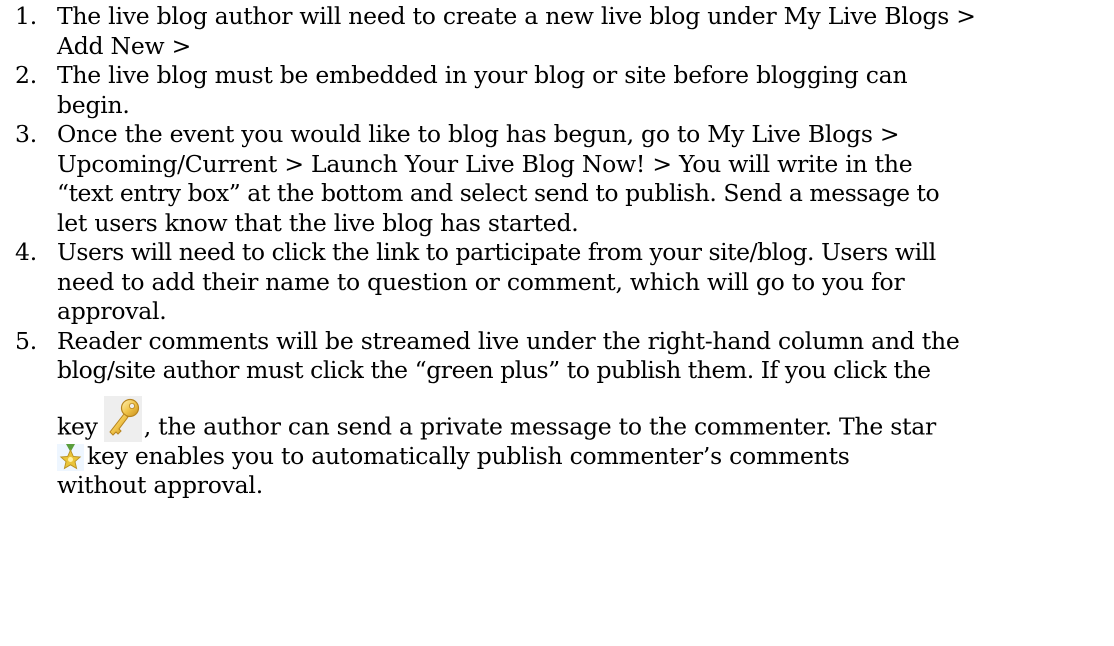 The height and width of the screenshot is (646, 1114). I want to click on step-number: 5., so click(26, 340).